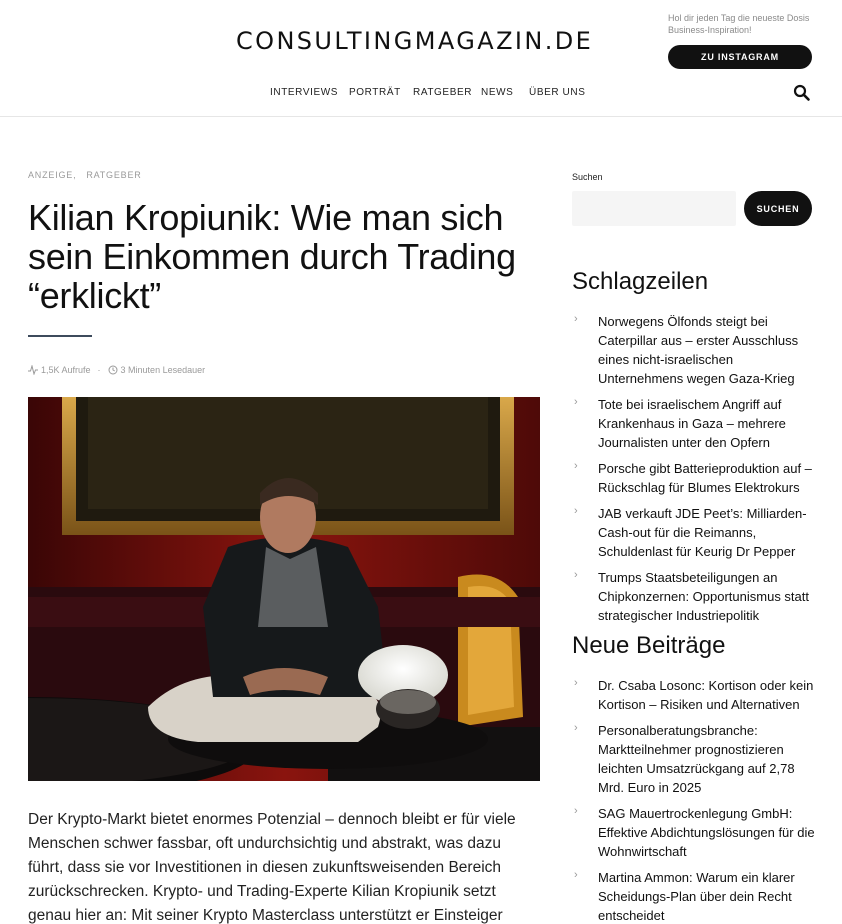  I want to click on view-count: 1,5K Aufrufe, so click(66, 370).